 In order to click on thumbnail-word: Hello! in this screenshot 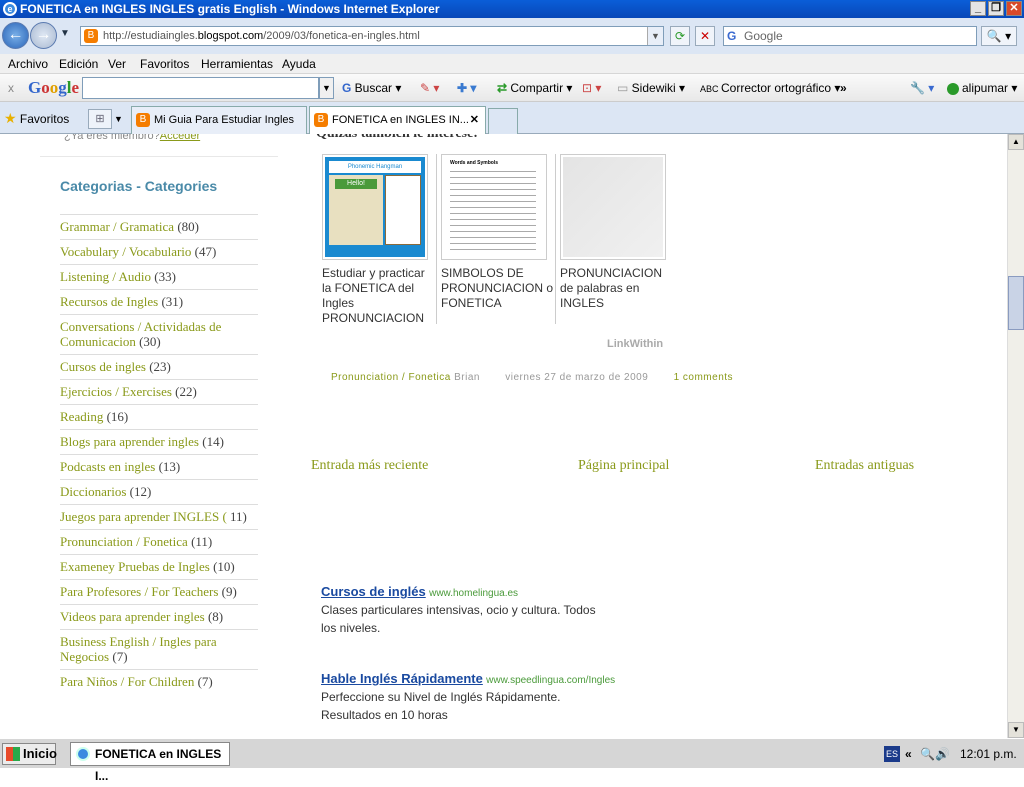, I will do `click(356, 184)`.